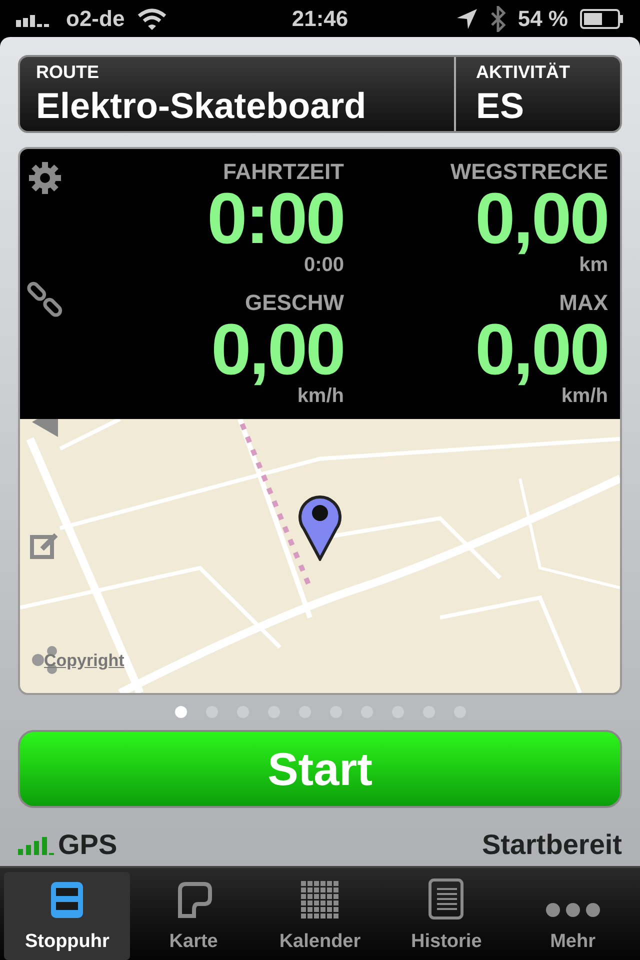  I want to click on location-arrow-icon, so click(467, 19).